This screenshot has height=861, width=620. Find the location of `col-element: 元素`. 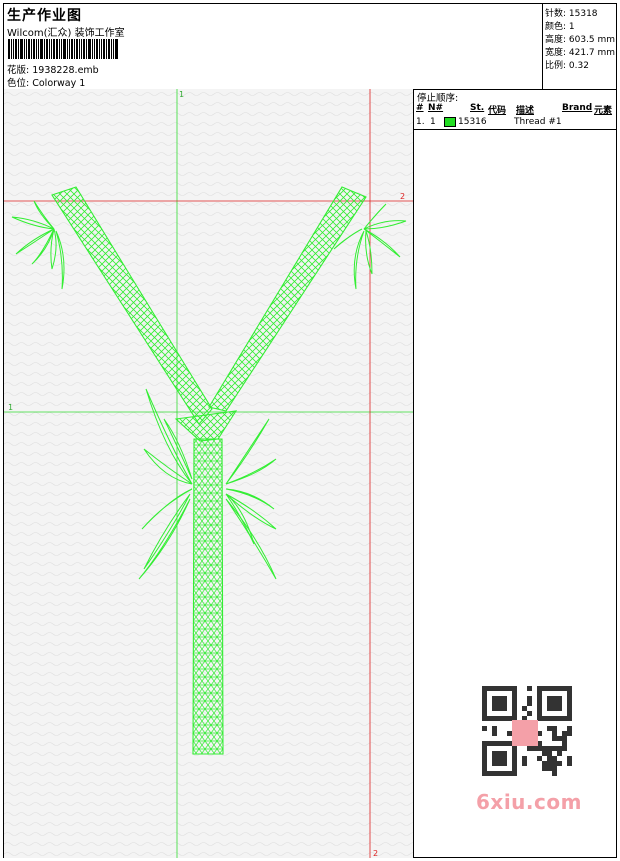

col-element: 元素 is located at coordinates (603, 111).